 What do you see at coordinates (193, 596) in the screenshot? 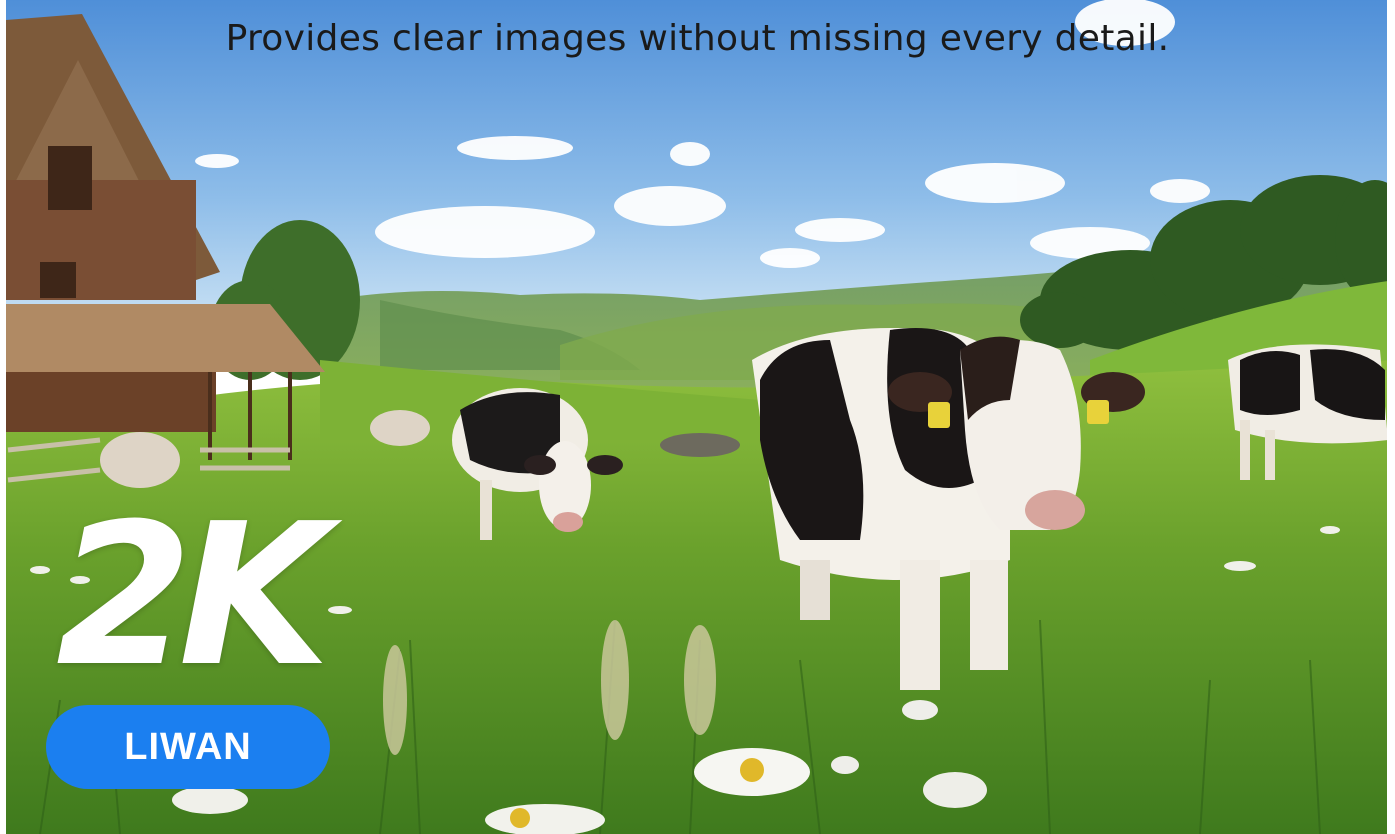
I see `resolution-badge: 2K` at bounding box center [193, 596].